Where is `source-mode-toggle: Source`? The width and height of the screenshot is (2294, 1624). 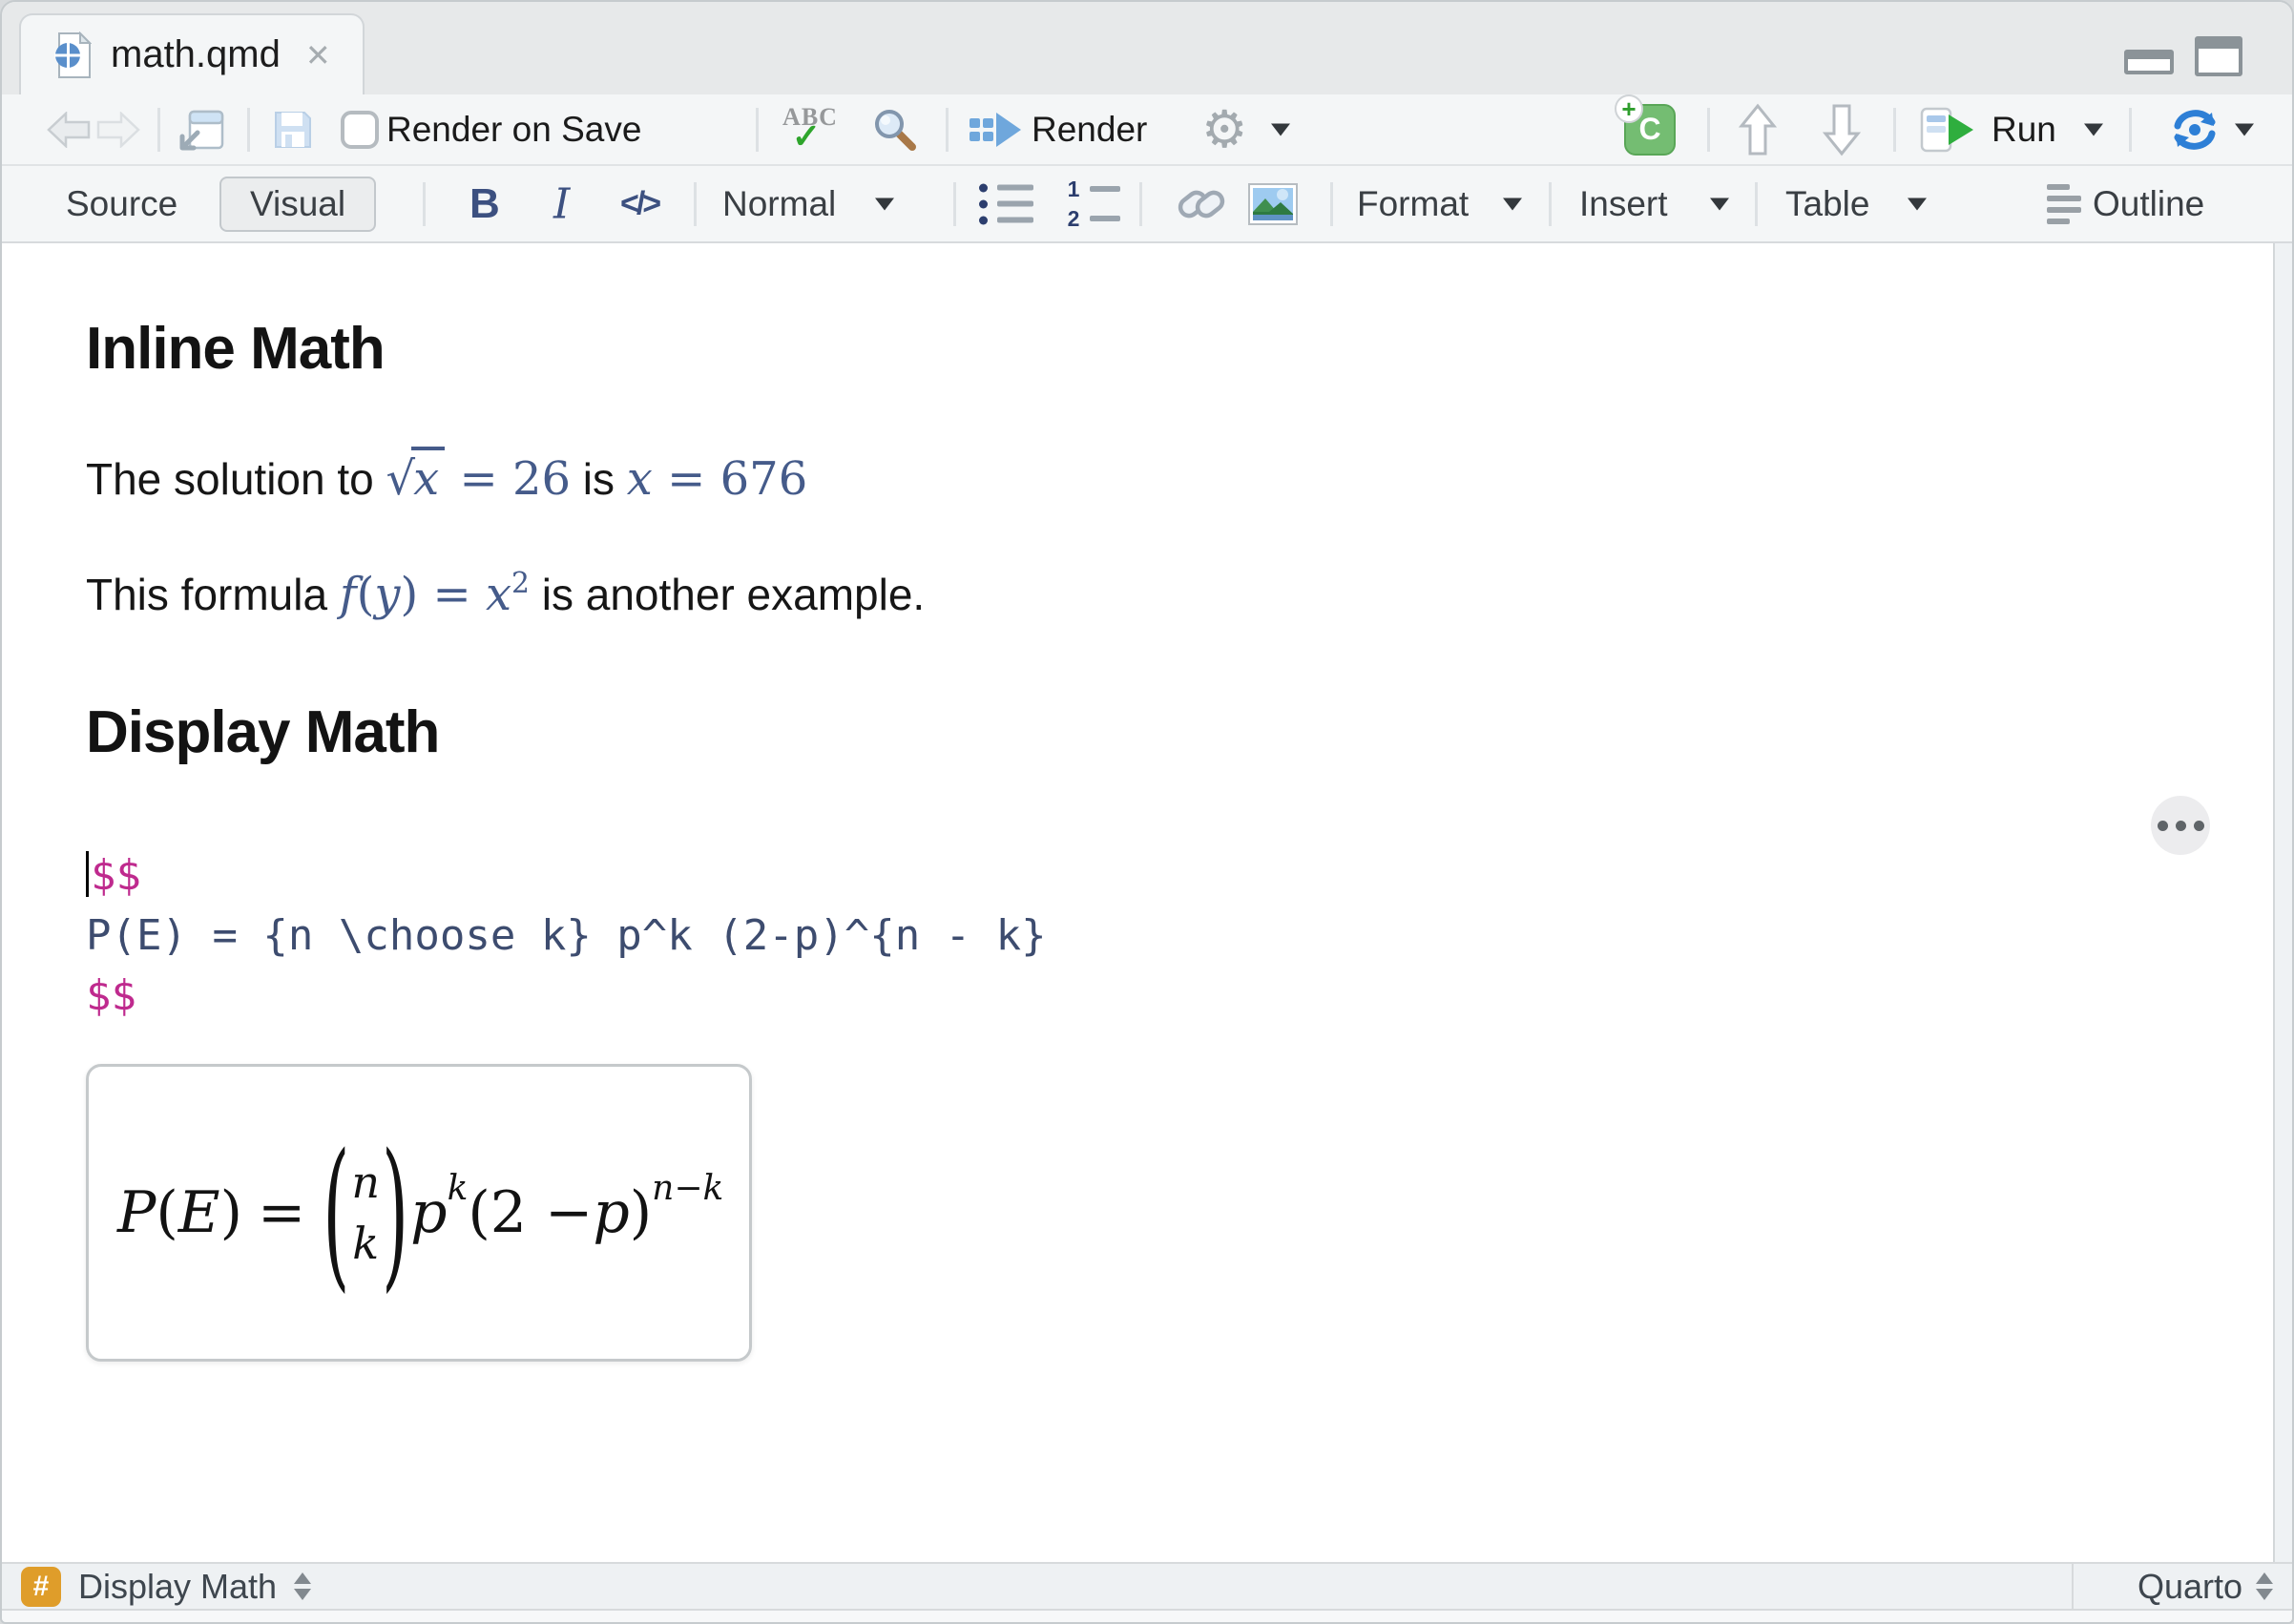 source-mode-toggle: Source is located at coordinates (122, 204).